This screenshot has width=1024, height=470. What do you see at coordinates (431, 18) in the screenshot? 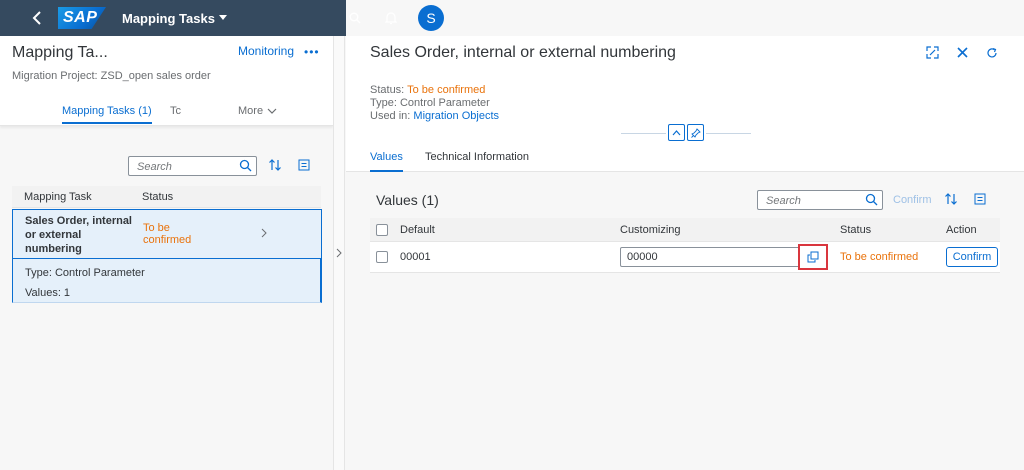
I see `avatar: S` at bounding box center [431, 18].